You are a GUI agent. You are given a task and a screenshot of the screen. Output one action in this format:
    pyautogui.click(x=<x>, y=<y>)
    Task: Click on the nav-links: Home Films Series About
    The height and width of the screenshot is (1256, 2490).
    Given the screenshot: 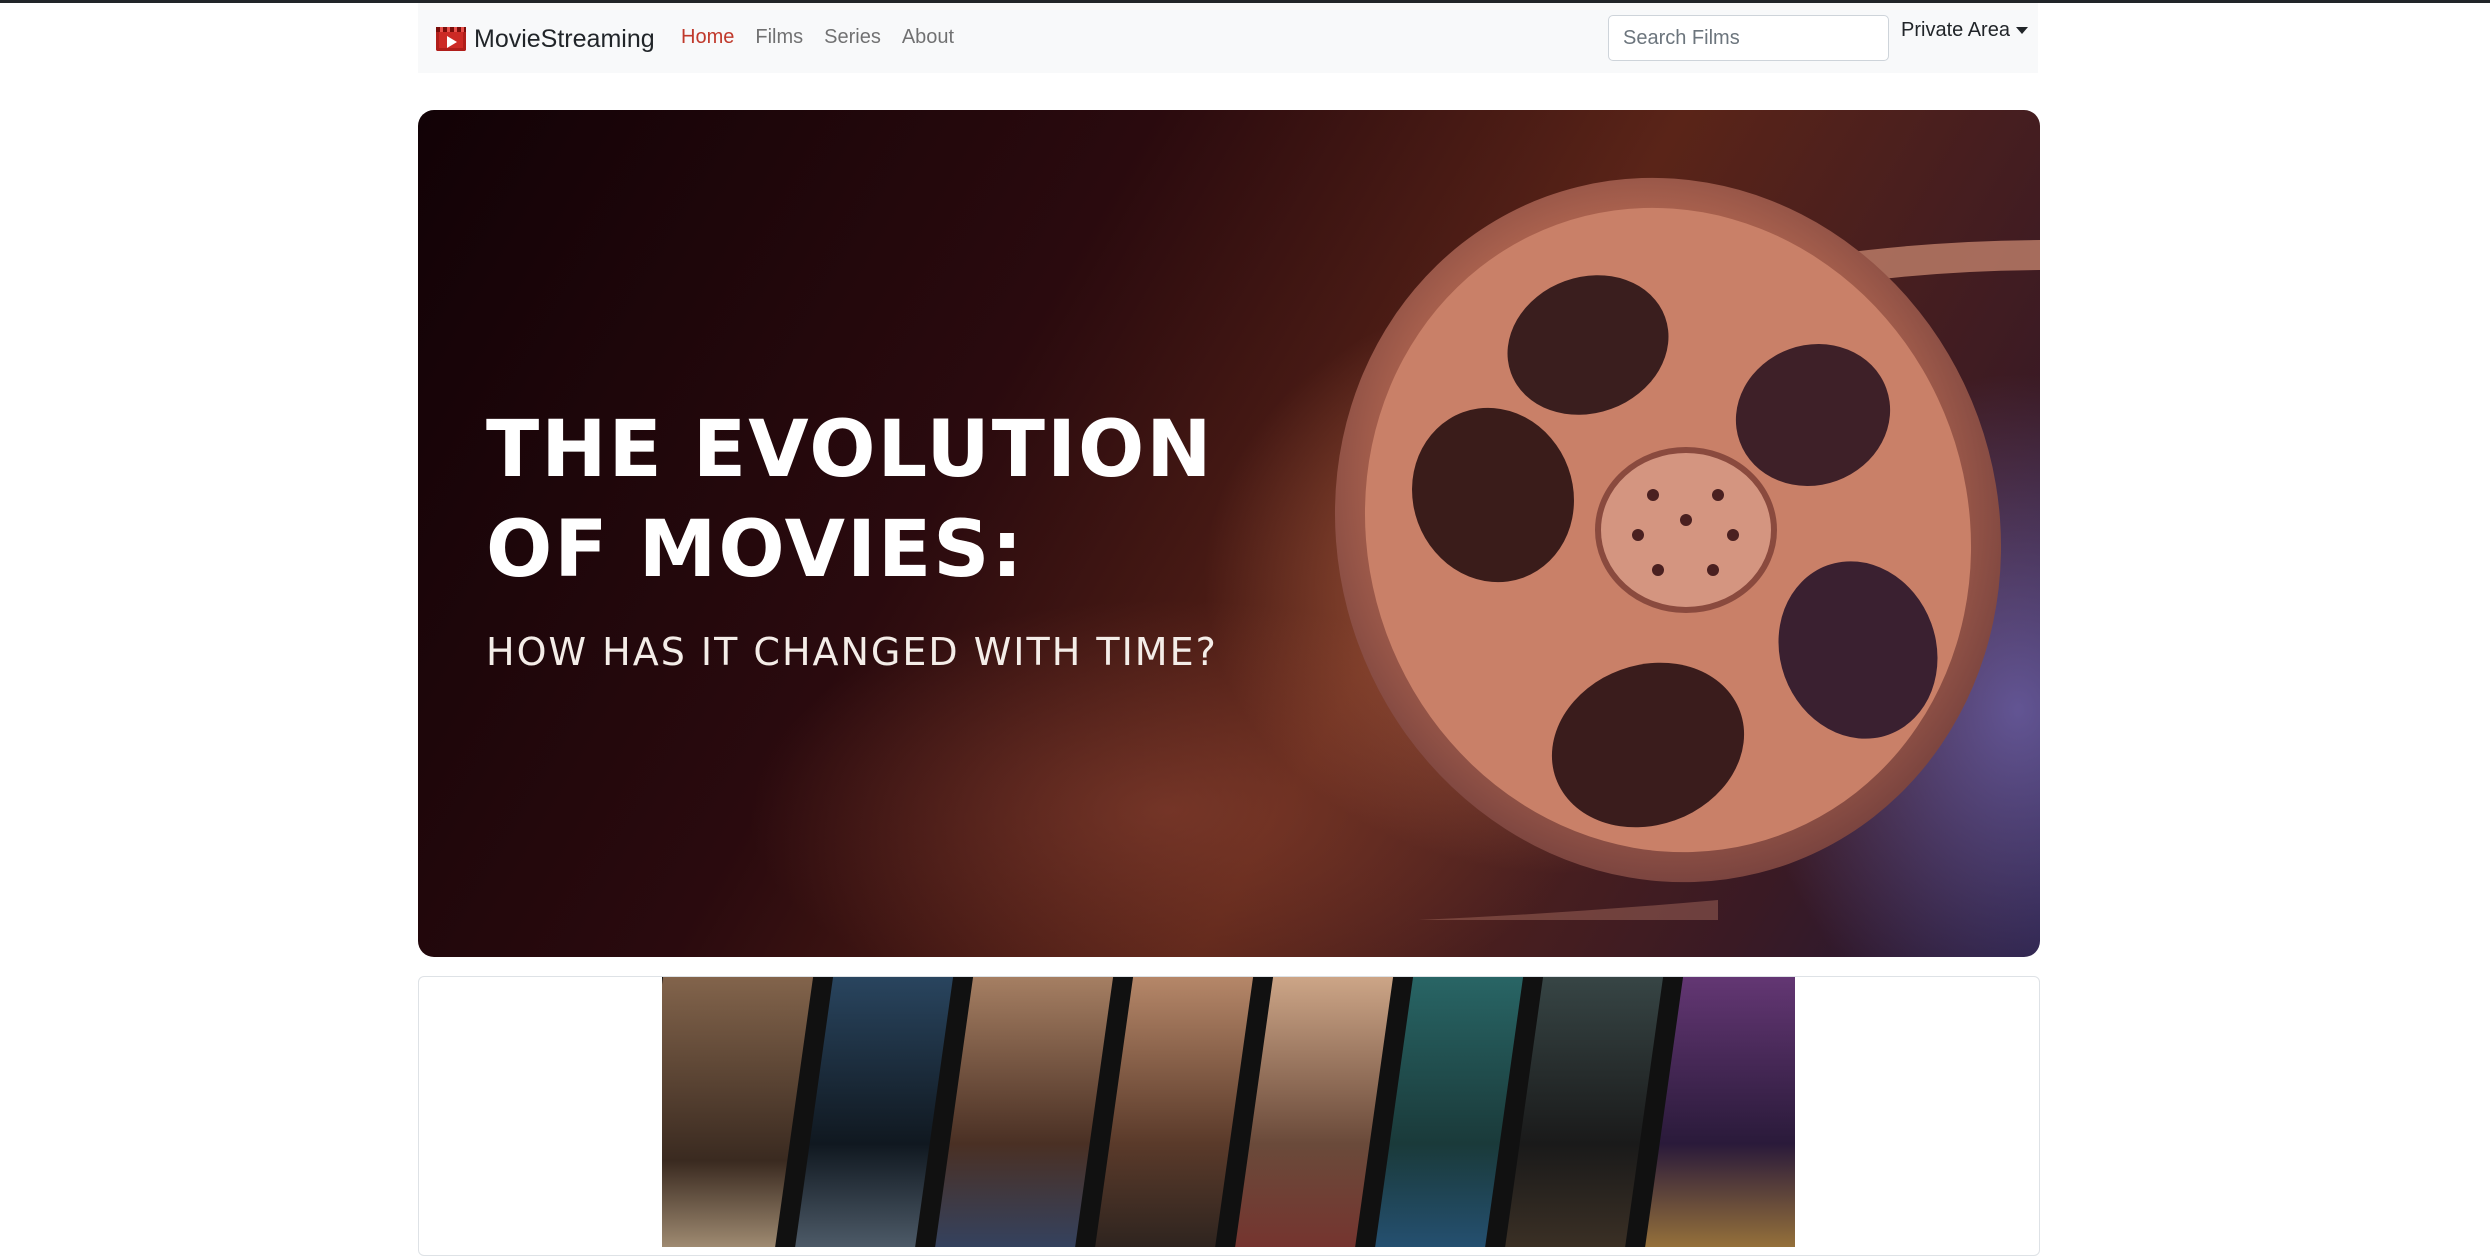 What is the action you would take?
    pyautogui.click(x=828, y=37)
    